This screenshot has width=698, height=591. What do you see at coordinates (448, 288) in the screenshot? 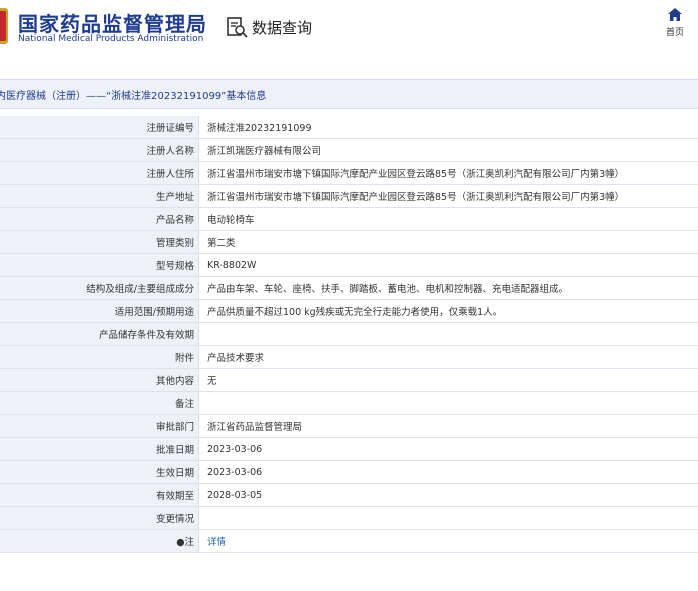
I see `field-value: 产品由车架、车轮、座椅、扶手、脚踏板、蓄电池、电机和控制器、充电适配器组成。` at bounding box center [448, 288].